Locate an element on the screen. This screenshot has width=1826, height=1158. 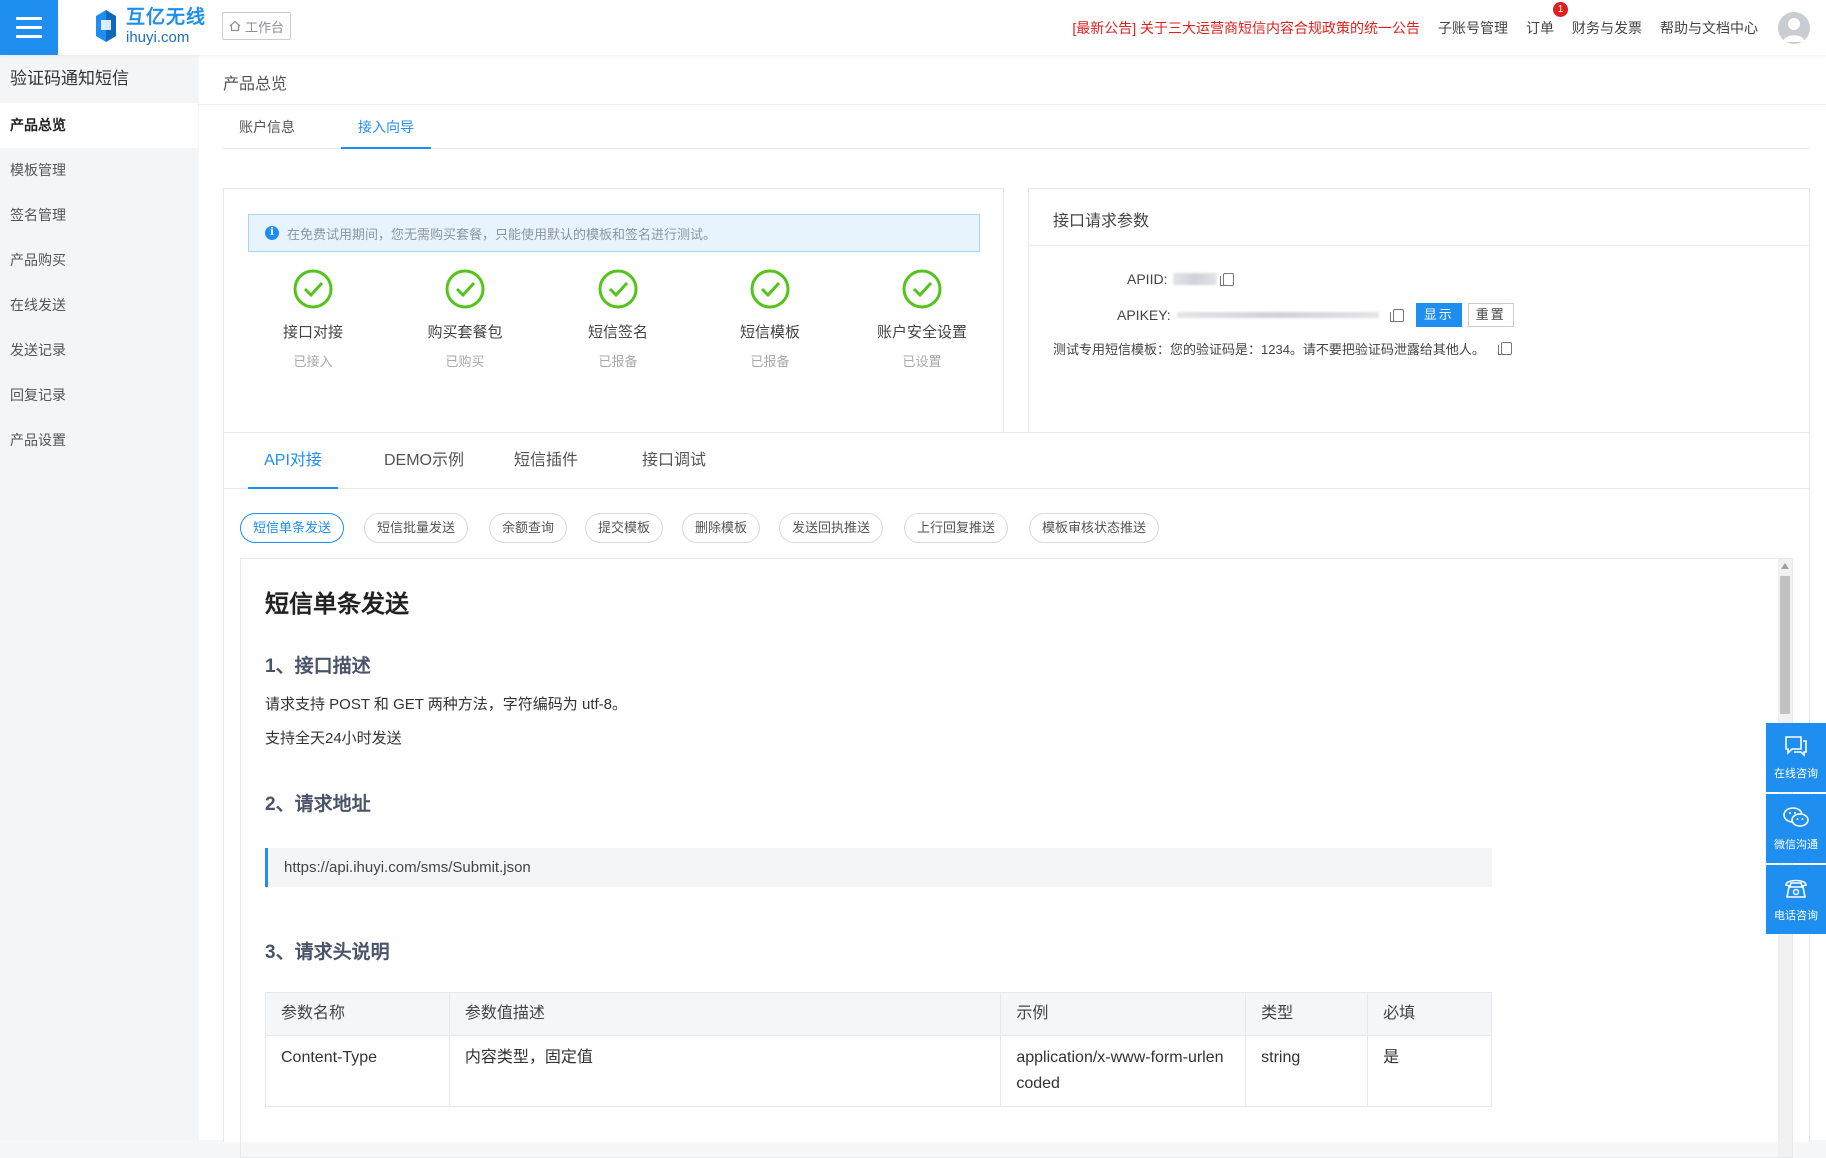
breadcrumb: 产品总览 is located at coordinates (255, 84).